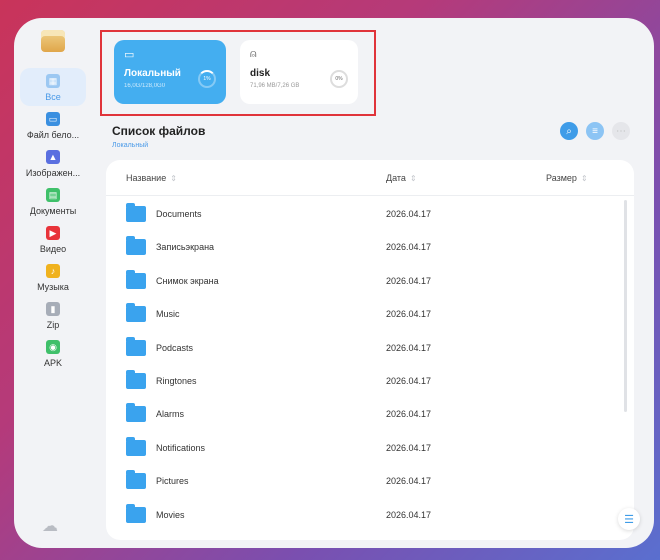 The image size is (660, 560). I want to click on sidebar-item-label: Все, so click(53, 97).